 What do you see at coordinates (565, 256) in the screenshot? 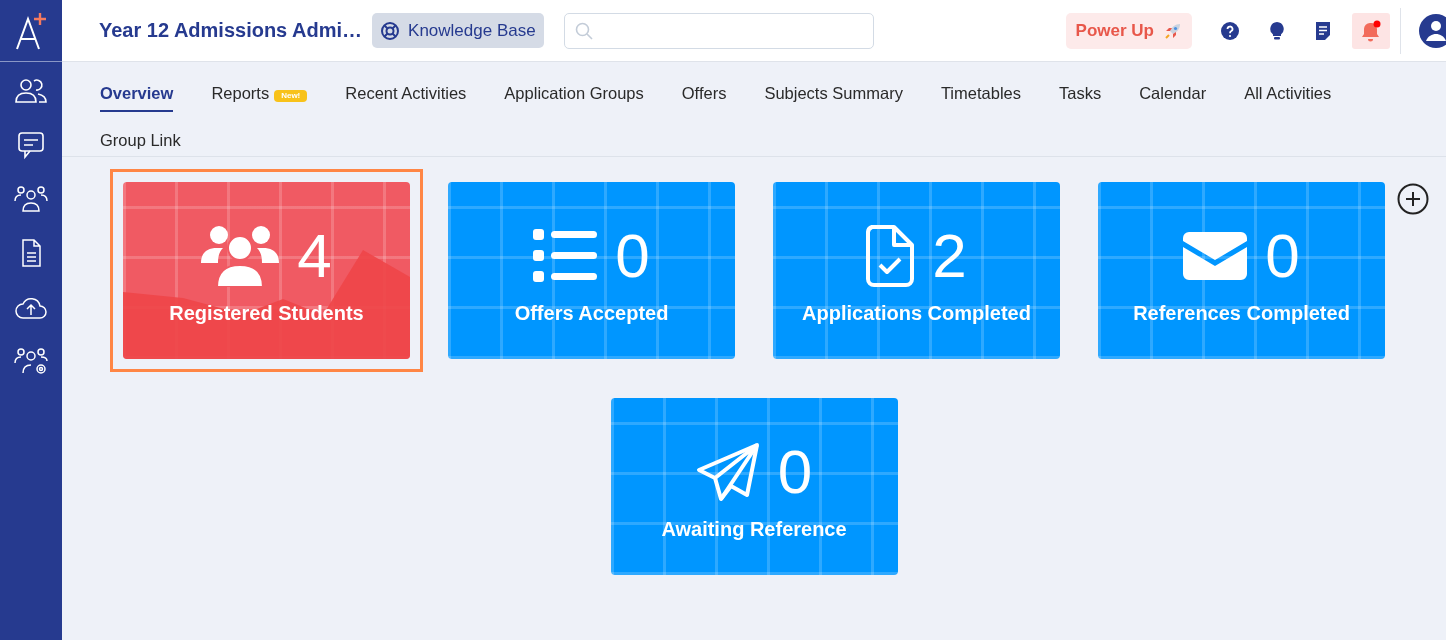
I see `list-icon` at bounding box center [565, 256].